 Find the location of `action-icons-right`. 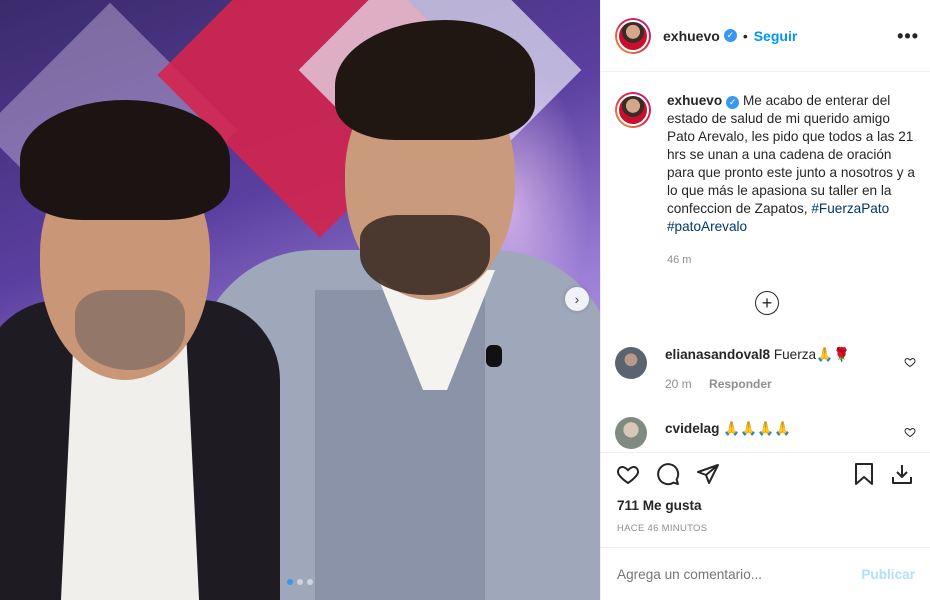

action-icons-right is located at coordinates (883, 474).